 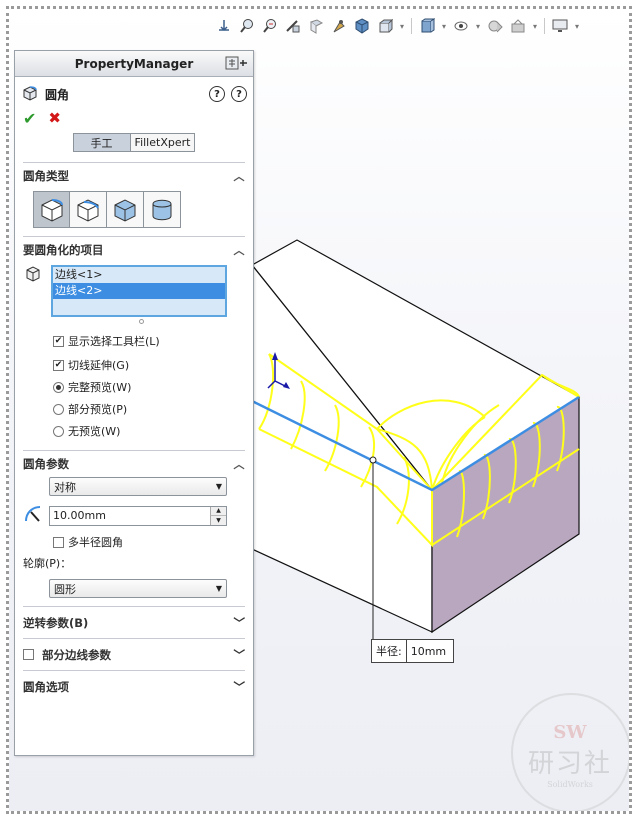 I want to click on pin-icon, so click(x=237, y=63).